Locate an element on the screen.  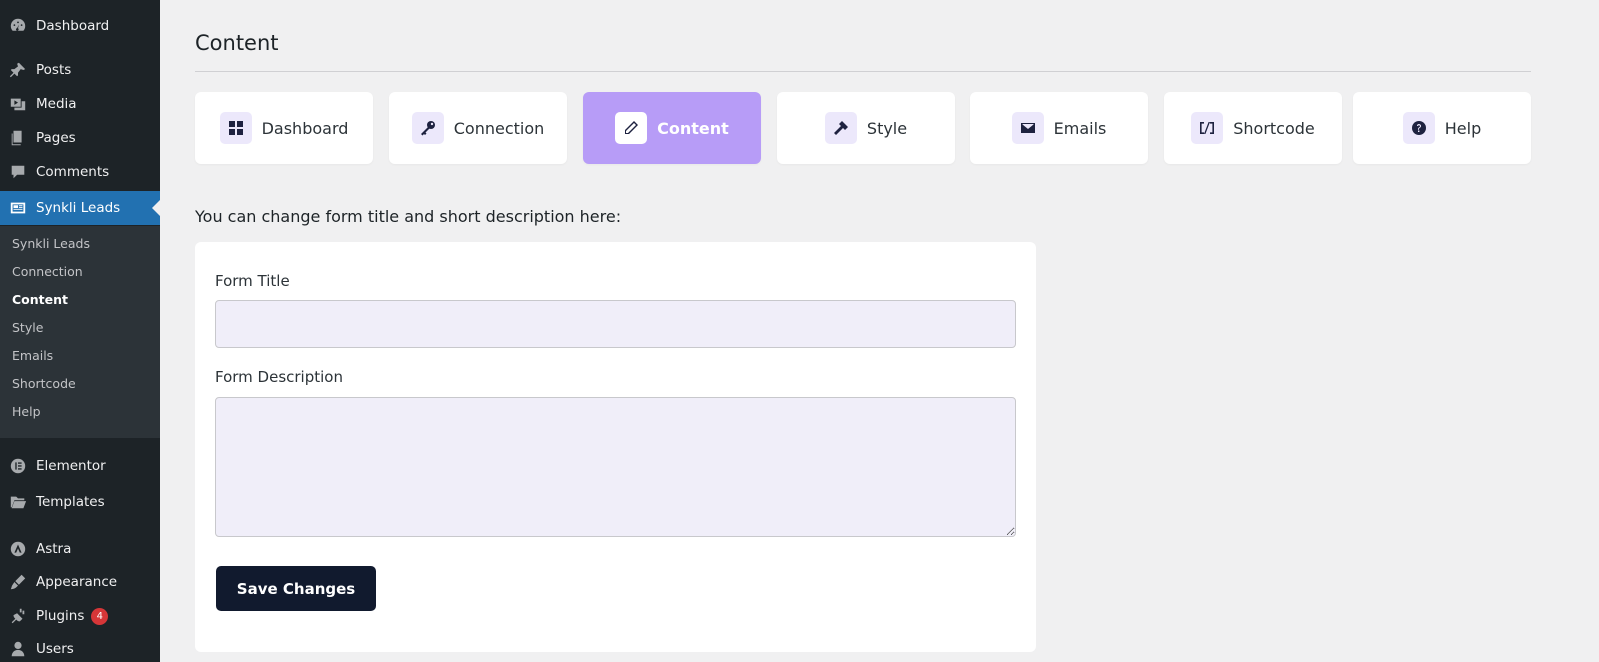
tab-emails: Emails is located at coordinates (1059, 128).